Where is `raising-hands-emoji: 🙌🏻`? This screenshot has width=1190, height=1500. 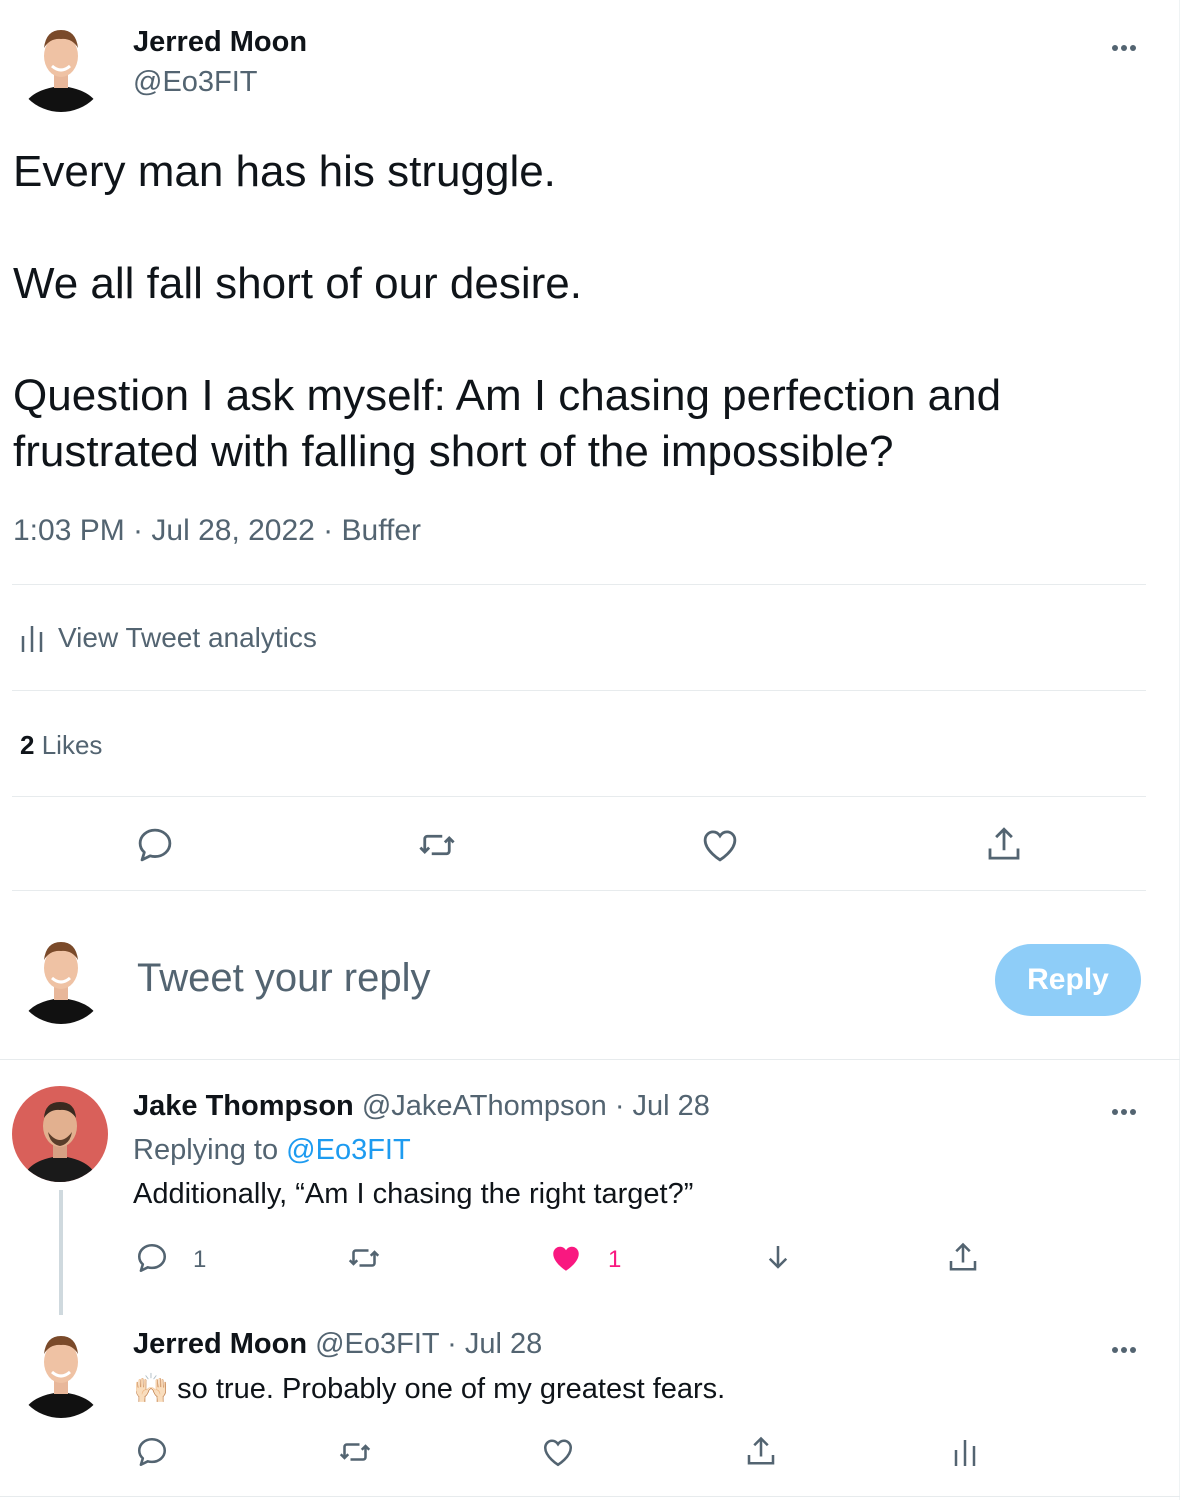 raising-hands-emoji: 🙌🏻 is located at coordinates (151, 1389).